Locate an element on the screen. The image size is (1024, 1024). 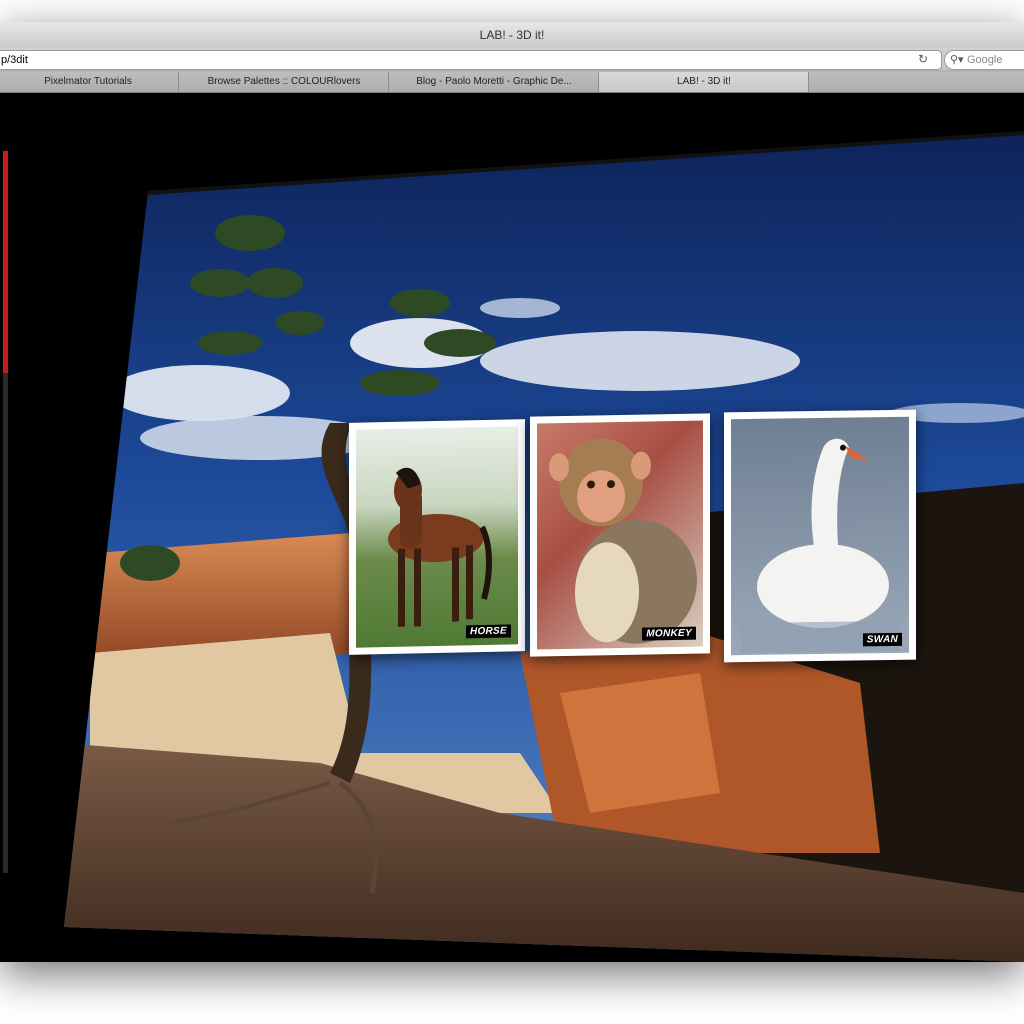
search-placeholder: Google is located at coordinates (985, 60).